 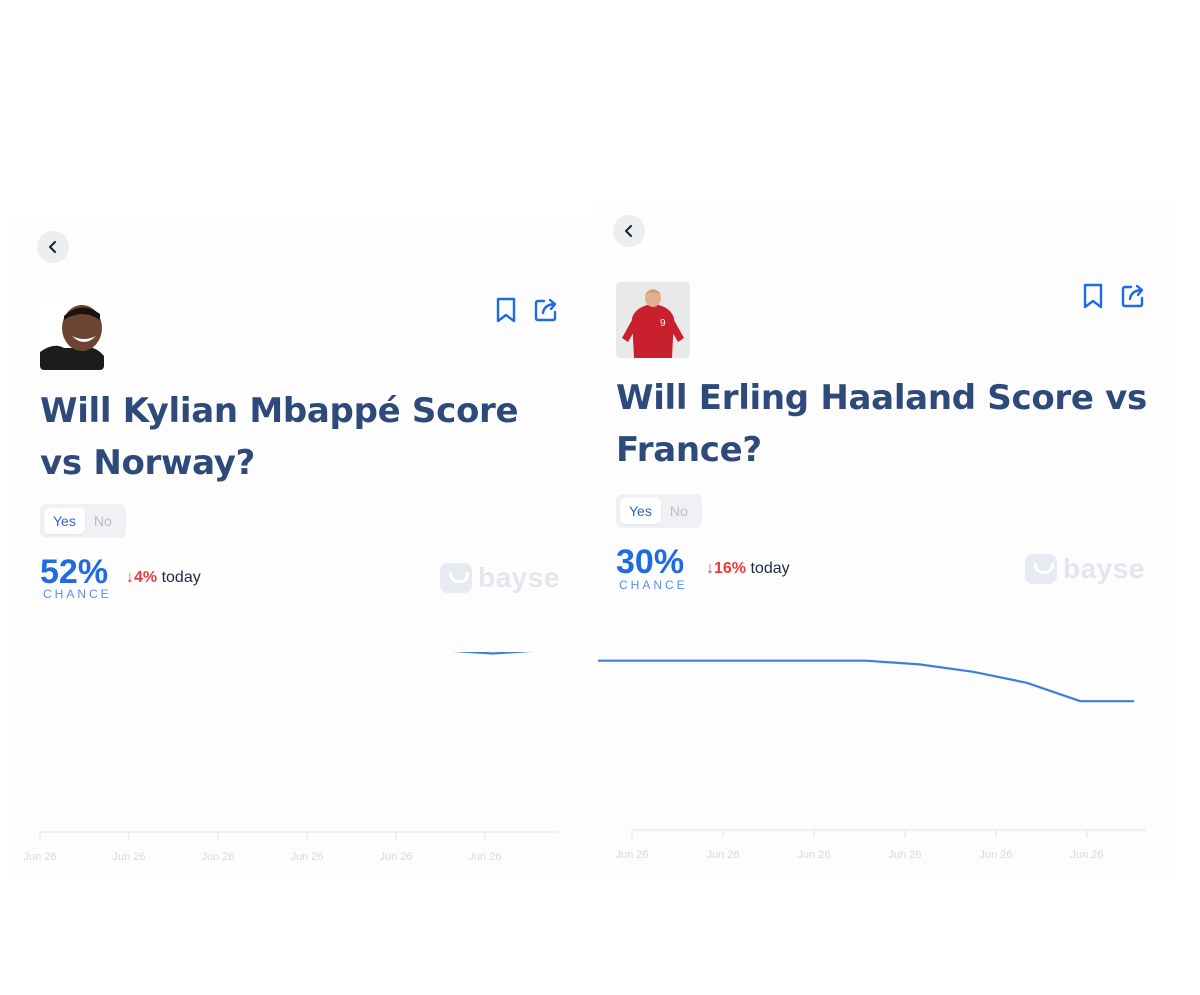 I want to click on change-value: ↓4%, so click(x=142, y=577).